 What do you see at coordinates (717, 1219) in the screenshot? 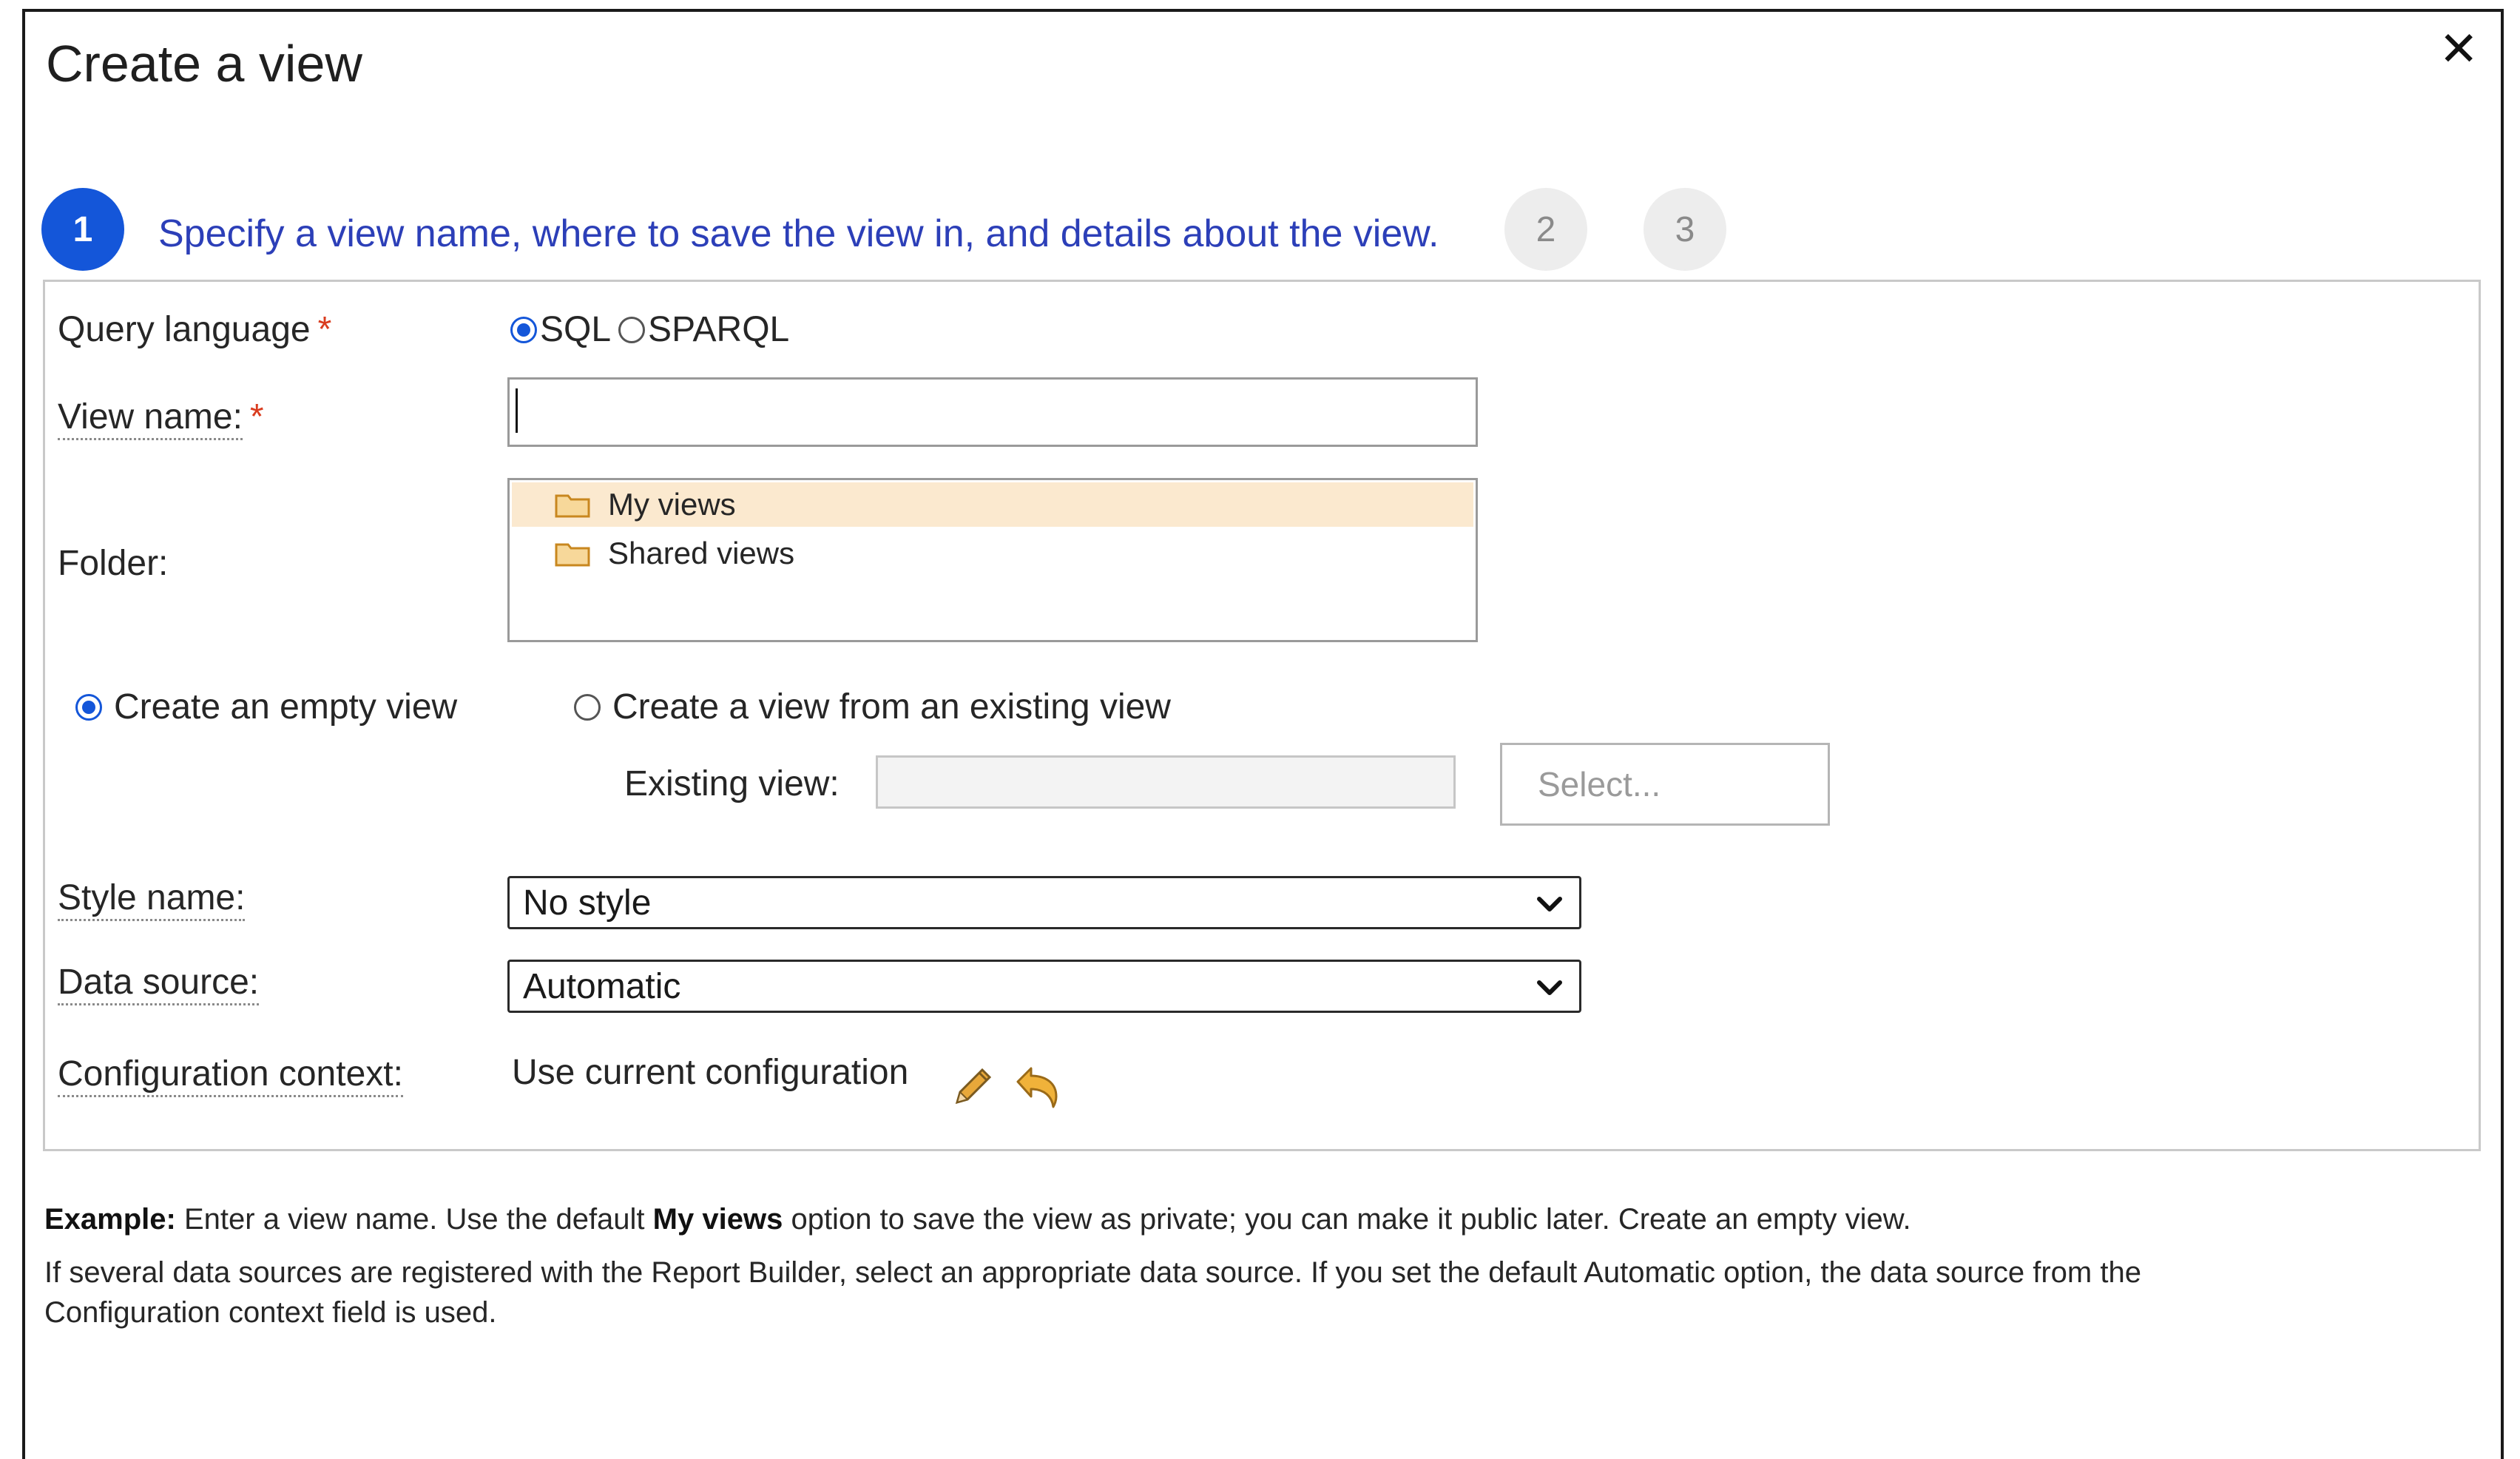
I see `help-example-bold: My views` at bounding box center [717, 1219].